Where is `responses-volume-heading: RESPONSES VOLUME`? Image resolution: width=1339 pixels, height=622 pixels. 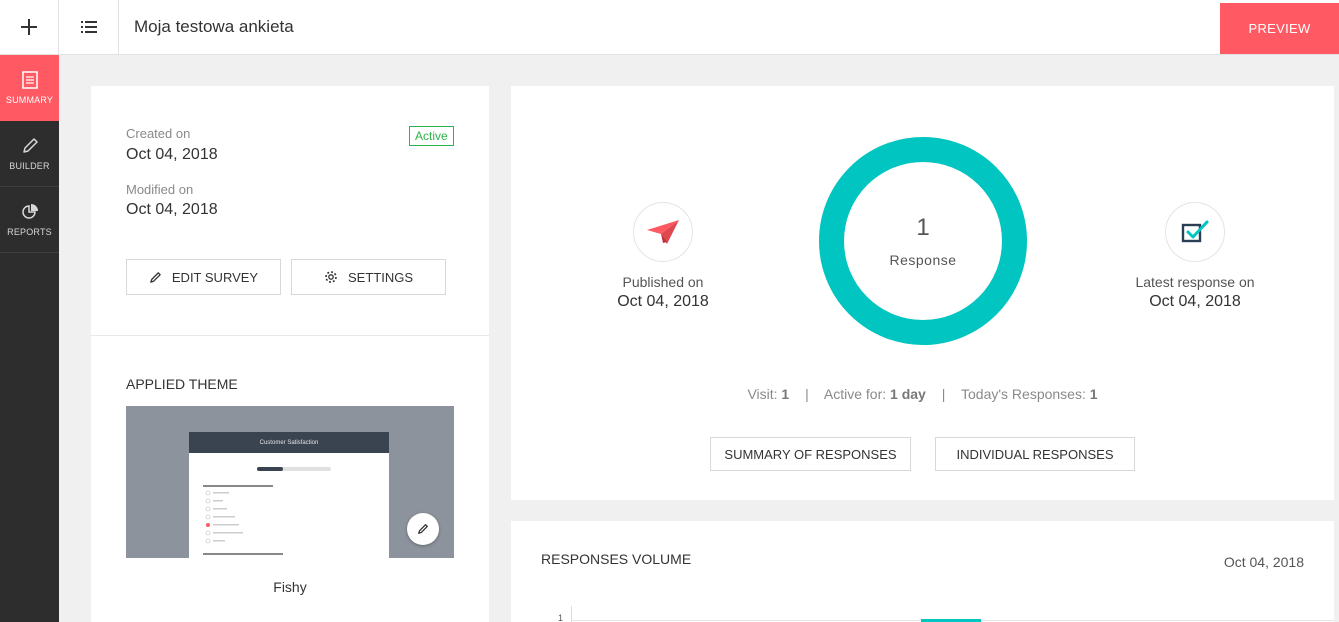
responses-volume-heading: RESPONSES VOLUME is located at coordinates (616, 559).